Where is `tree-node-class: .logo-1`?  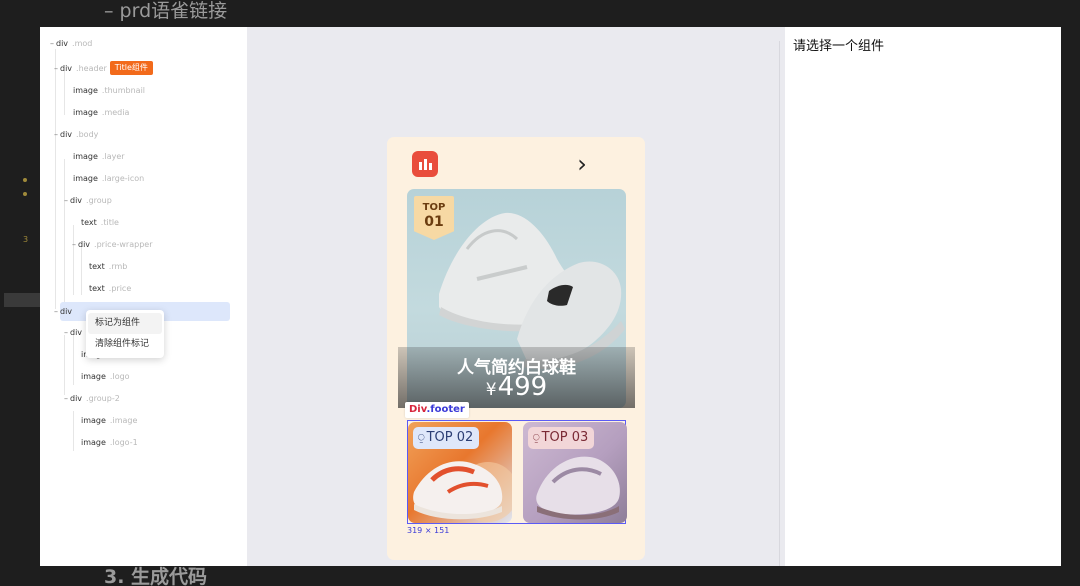
tree-node-class: .logo-1 is located at coordinates (123, 442).